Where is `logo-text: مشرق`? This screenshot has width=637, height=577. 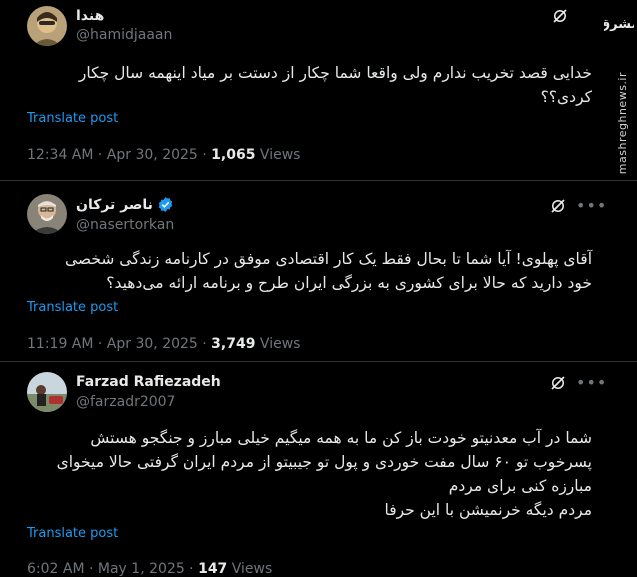
logo-text: مشرق is located at coordinates (619, 24).